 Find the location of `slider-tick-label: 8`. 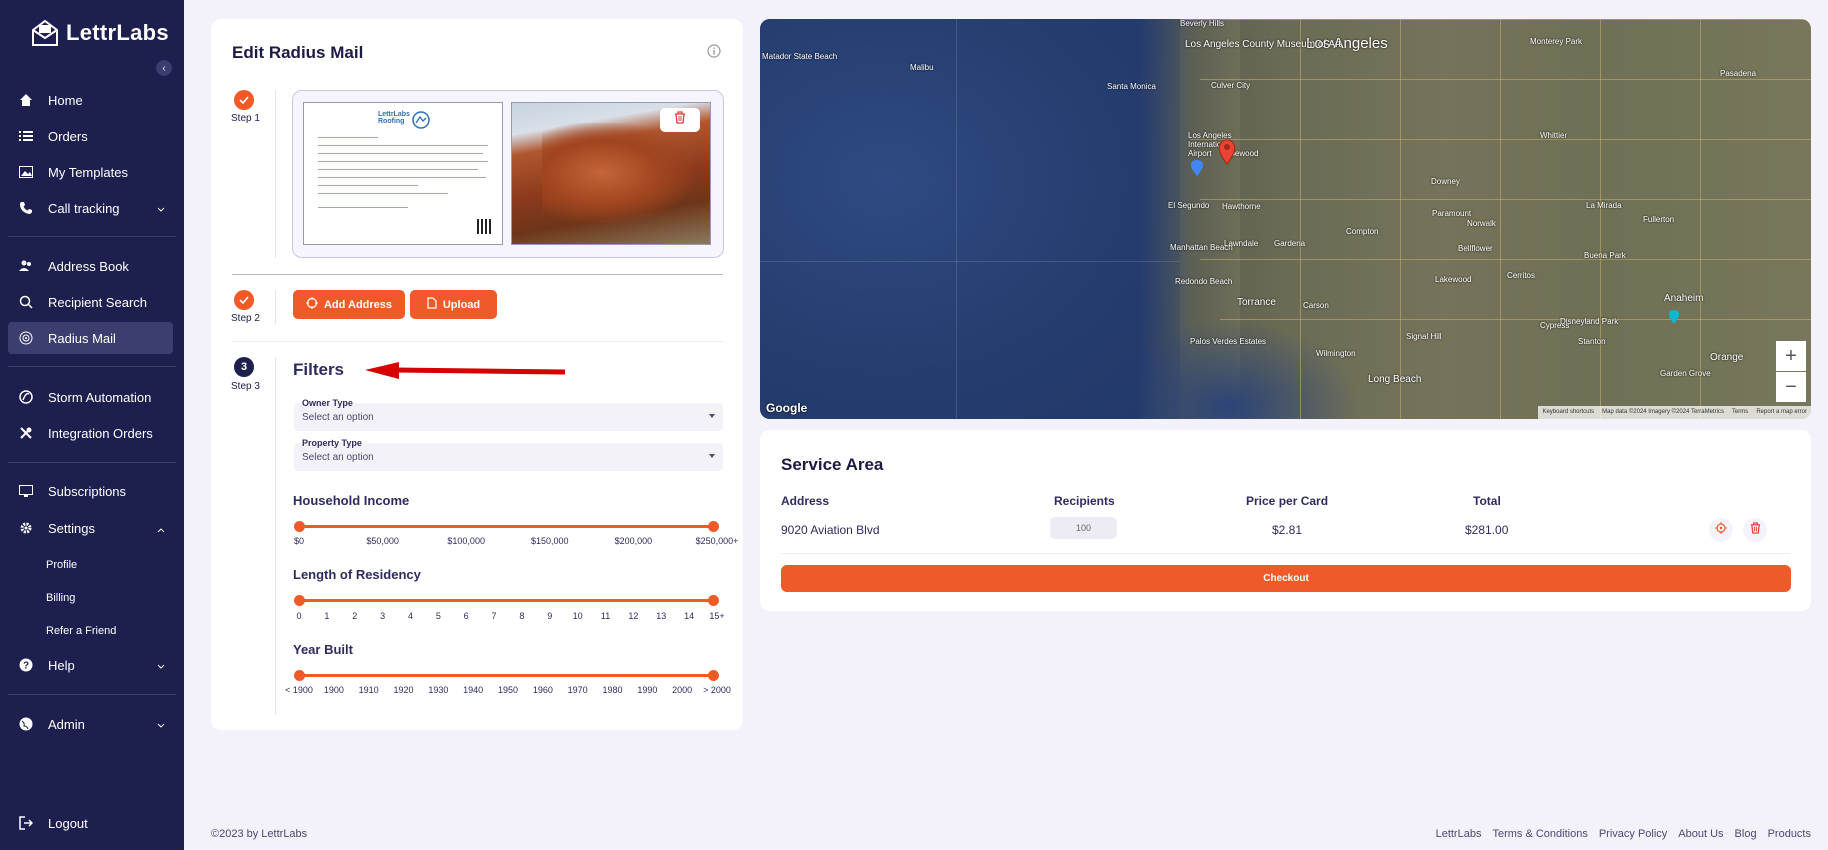

slider-tick-label: 8 is located at coordinates (522, 616).